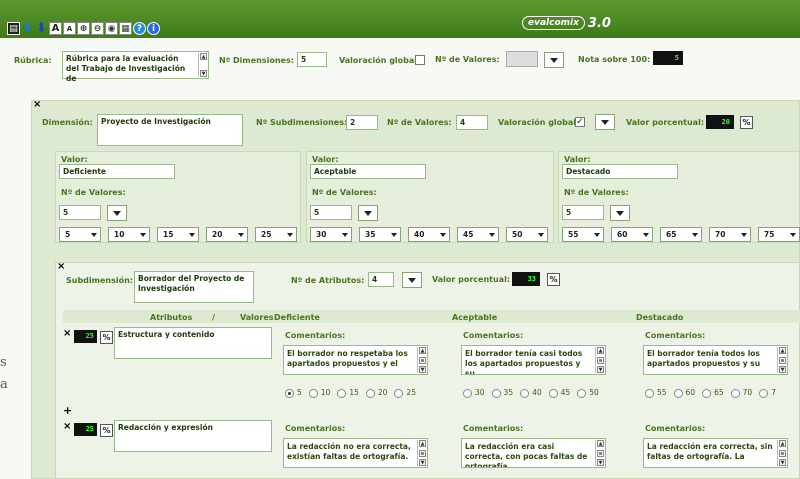  What do you see at coordinates (554, 60) in the screenshot?
I see `rubric-values-dropdown` at bounding box center [554, 60].